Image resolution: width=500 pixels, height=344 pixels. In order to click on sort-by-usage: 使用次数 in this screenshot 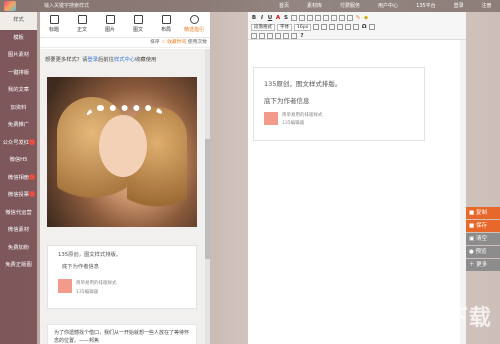, I will do `click(197, 42)`.